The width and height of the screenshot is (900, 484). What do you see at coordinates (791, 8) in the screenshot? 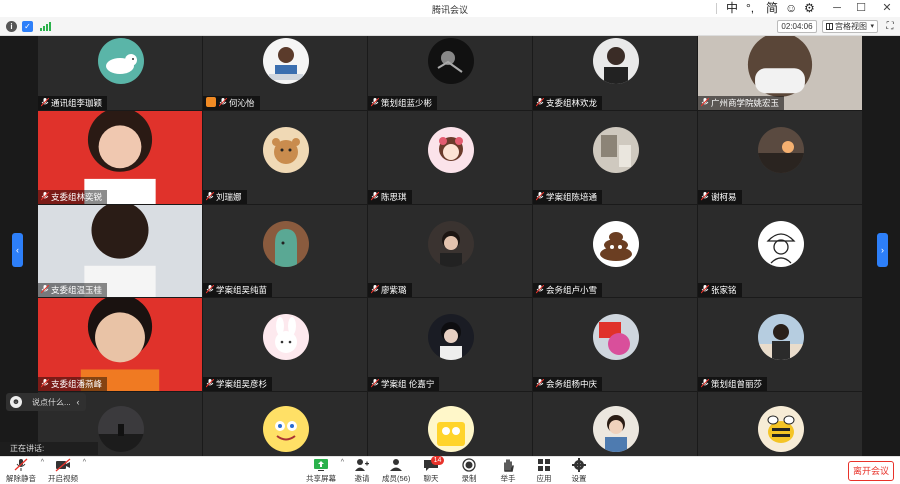
I see `ime-emoji-icon: ☺` at bounding box center [791, 8].